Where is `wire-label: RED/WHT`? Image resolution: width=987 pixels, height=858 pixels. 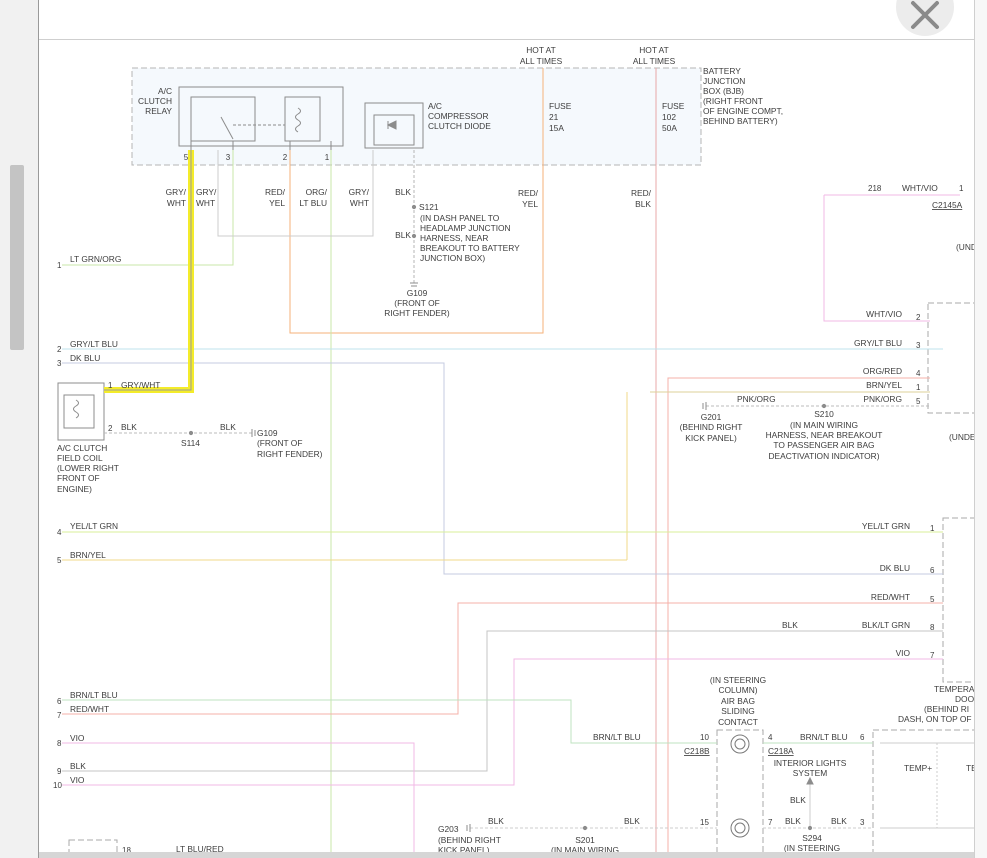 wire-label: RED/WHT is located at coordinates (89, 709).